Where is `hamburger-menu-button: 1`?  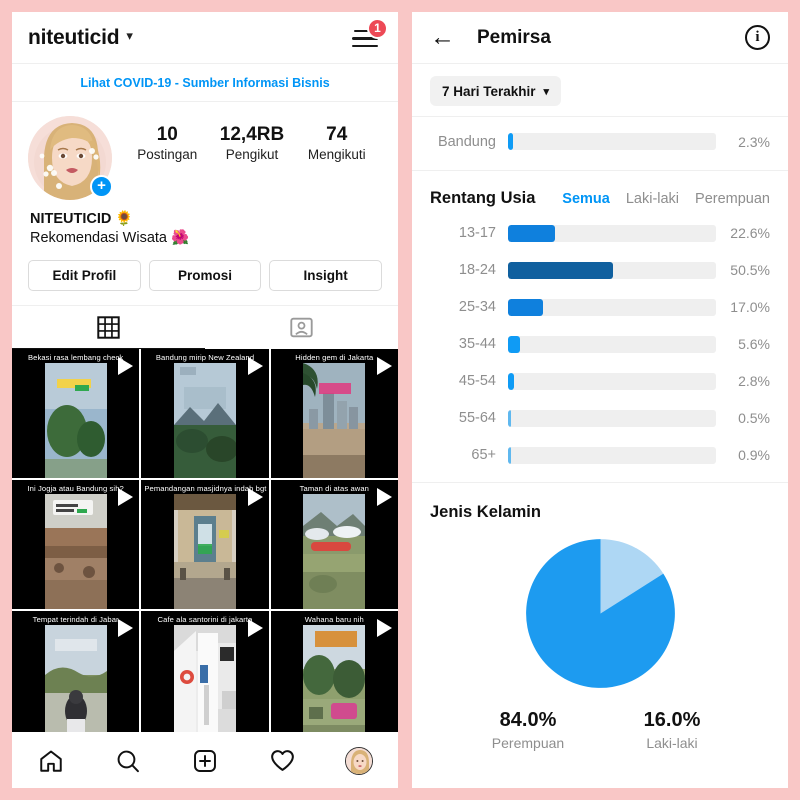 hamburger-menu-button: 1 is located at coordinates (370, 33).